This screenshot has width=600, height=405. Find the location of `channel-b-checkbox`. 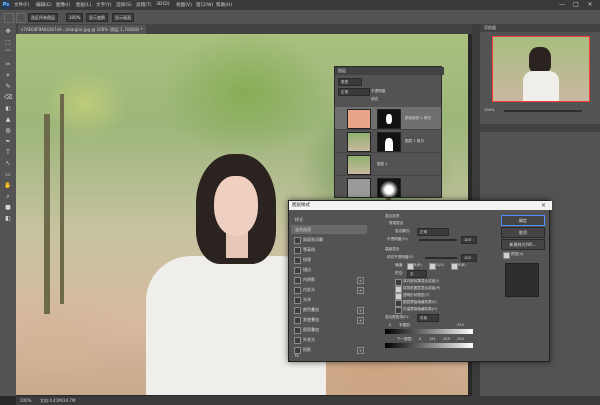

channel-b-checkbox is located at coordinates (454, 266).